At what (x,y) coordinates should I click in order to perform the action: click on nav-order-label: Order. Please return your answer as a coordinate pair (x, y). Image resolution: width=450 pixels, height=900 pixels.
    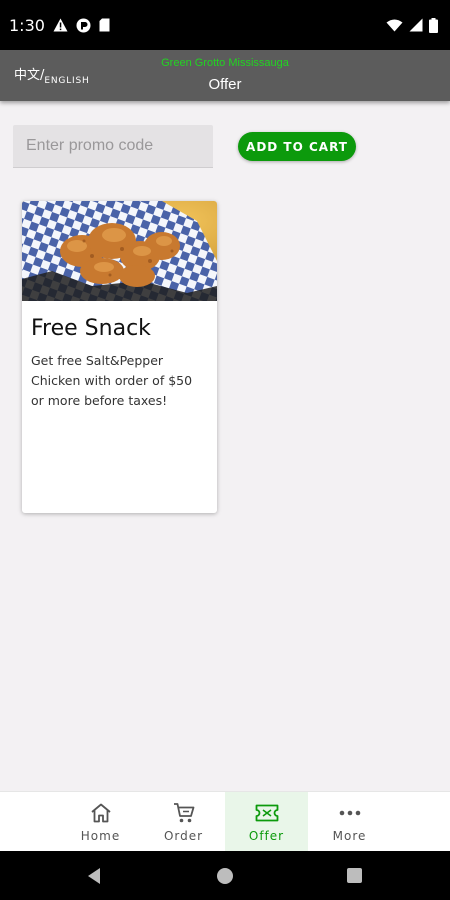
    Looking at the image, I should click on (183, 836).